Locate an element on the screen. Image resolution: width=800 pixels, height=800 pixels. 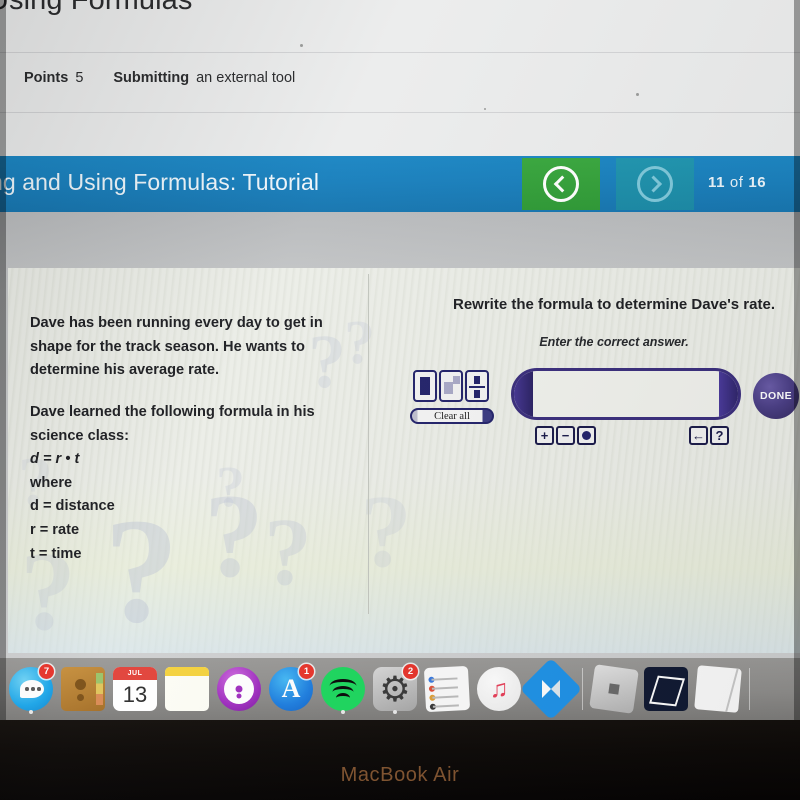
assignment-meta: Points 5 Submitting an external tool is located at coordinates (159, 78).